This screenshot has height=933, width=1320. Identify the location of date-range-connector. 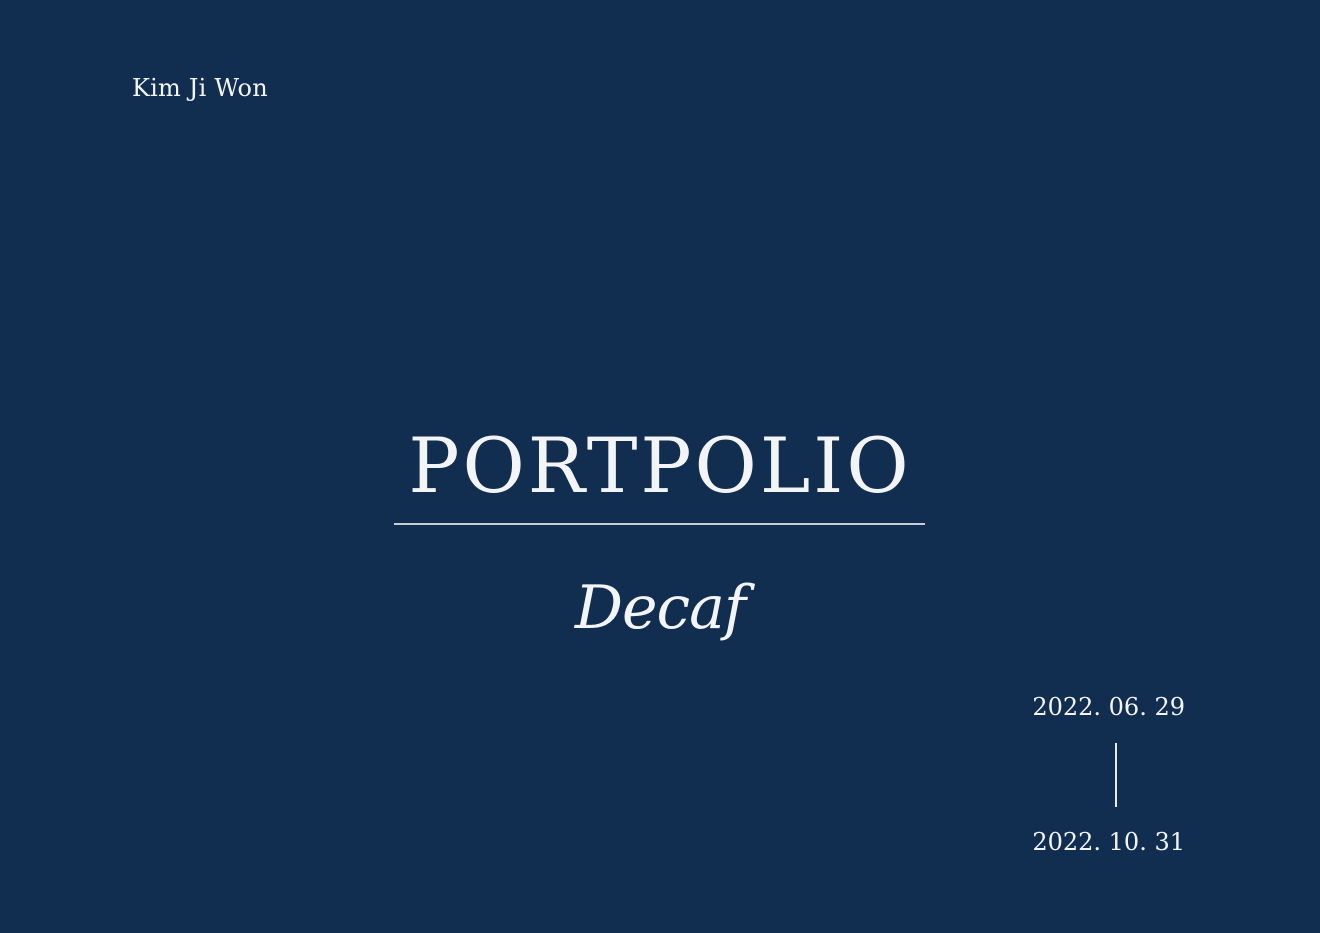
(1116, 775).